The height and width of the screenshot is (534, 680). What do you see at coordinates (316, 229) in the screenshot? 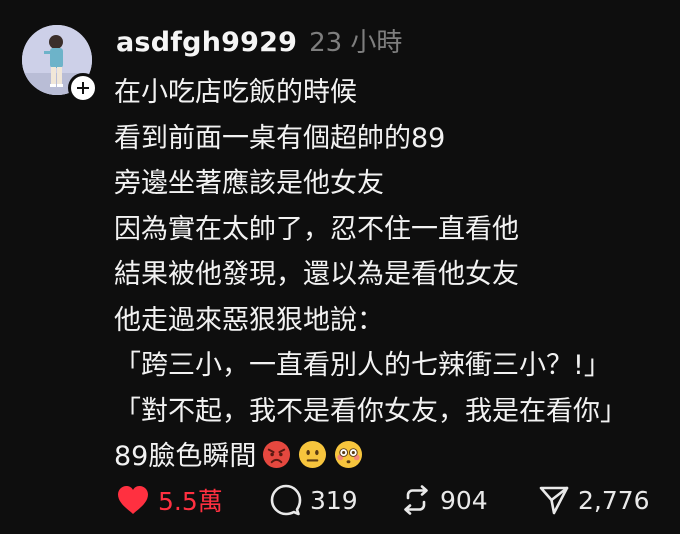
I see `post-line: 因為實在太帥了，忍不住一直看他` at bounding box center [316, 229].